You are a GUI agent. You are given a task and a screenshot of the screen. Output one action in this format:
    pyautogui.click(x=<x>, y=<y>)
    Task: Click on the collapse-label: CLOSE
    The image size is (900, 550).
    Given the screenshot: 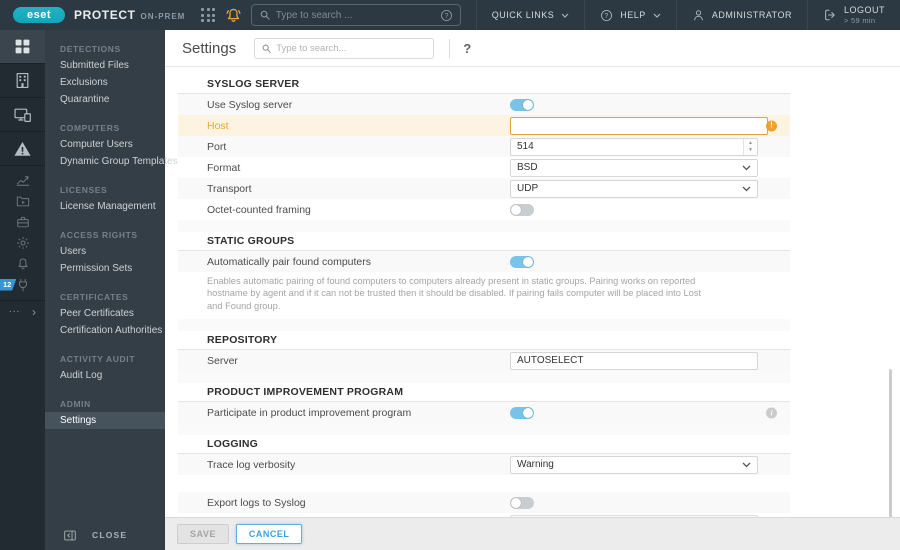 What is the action you would take?
    pyautogui.click(x=110, y=535)
    